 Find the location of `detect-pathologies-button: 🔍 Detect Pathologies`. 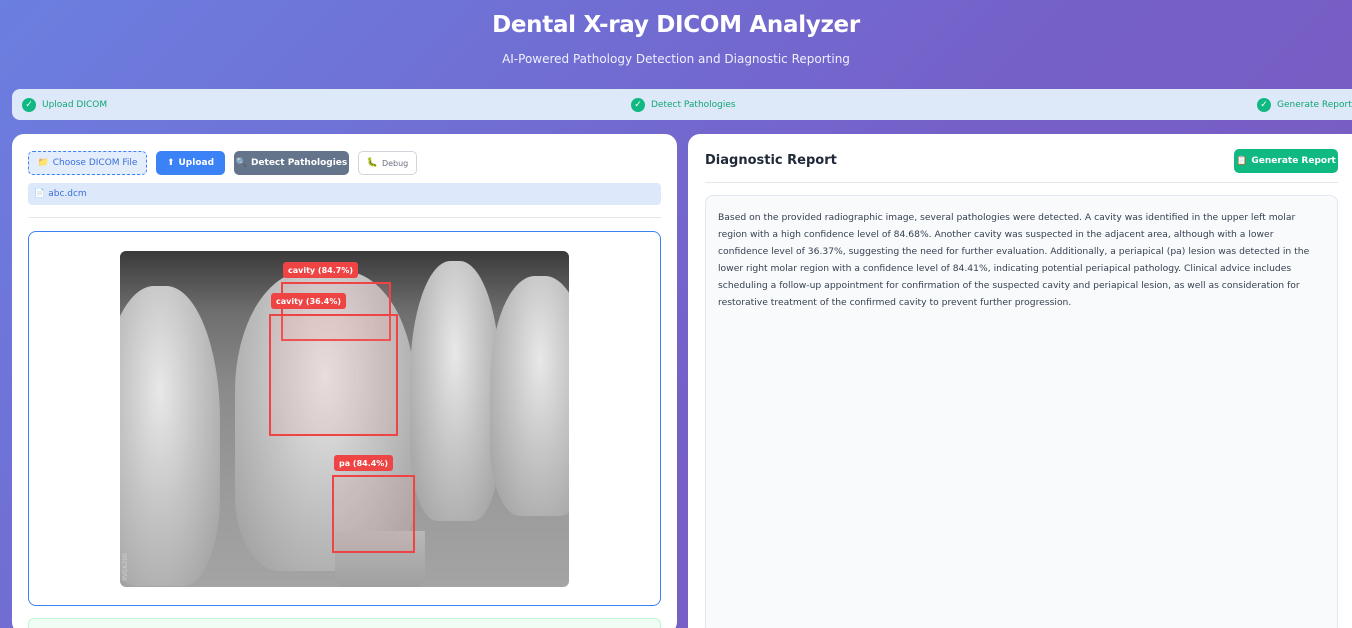

detect-pathologies-button: 🔍 Detect Pathologies is located at coordinates (291, 163).